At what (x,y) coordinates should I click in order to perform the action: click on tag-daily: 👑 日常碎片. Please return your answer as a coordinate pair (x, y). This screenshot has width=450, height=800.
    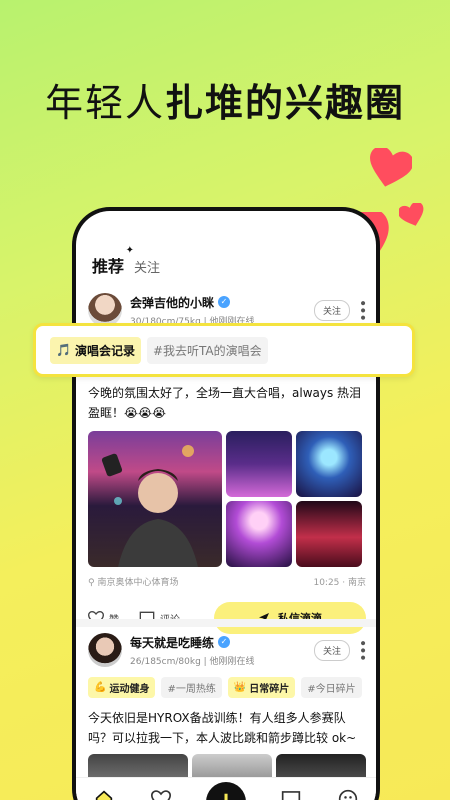
    Looking at the image, I should click on (261, 687).